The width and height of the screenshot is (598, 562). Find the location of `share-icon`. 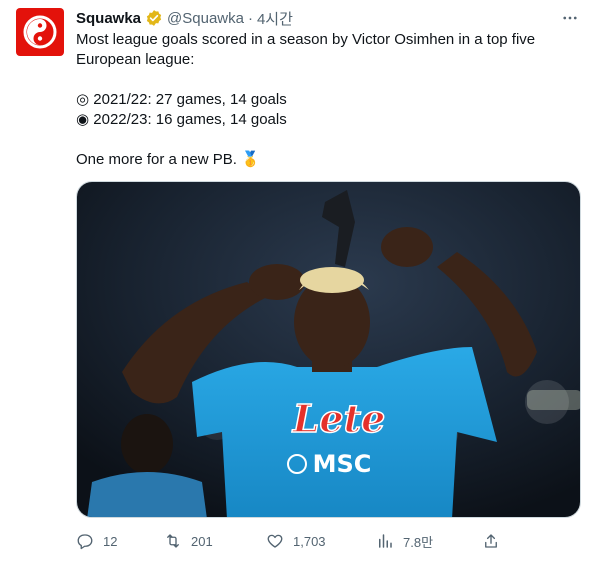

share-icon is located at coordinates (491, 541).